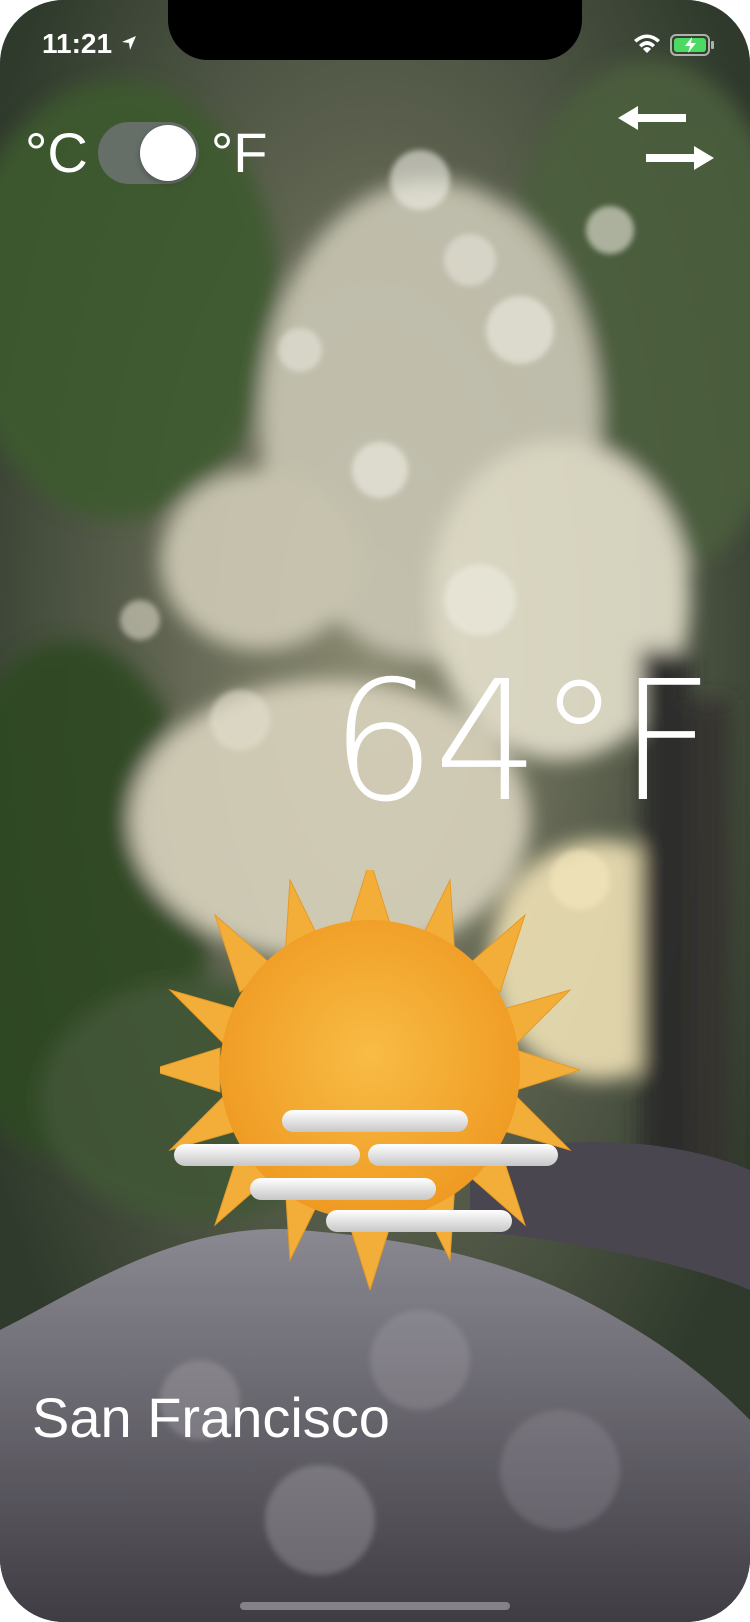  Describe the element at coordinates (647, 43) in the screenshot. I see `wifi-icon` at that location.